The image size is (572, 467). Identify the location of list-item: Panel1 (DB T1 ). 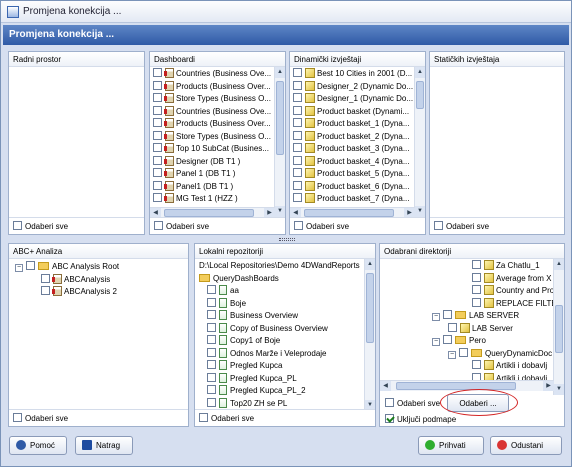
(213, 187).